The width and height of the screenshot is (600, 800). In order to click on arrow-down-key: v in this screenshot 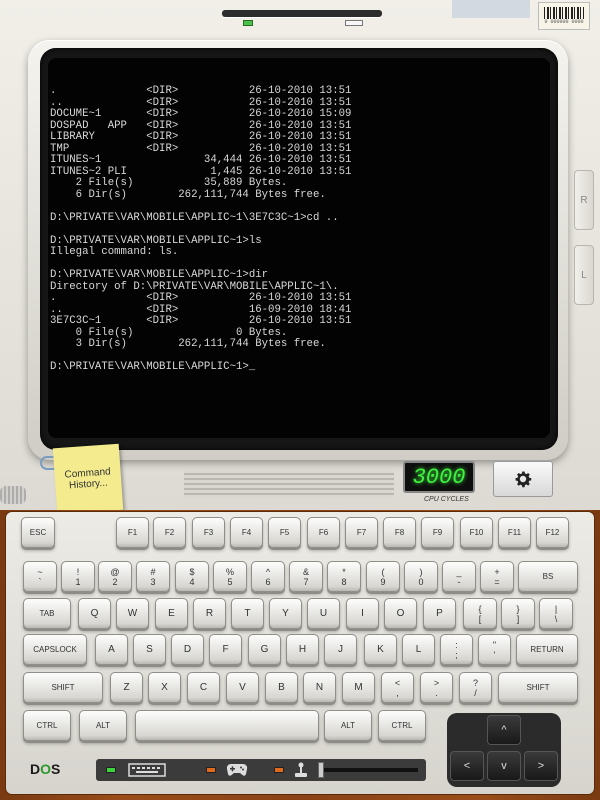, I will do `click(504, 766)`.